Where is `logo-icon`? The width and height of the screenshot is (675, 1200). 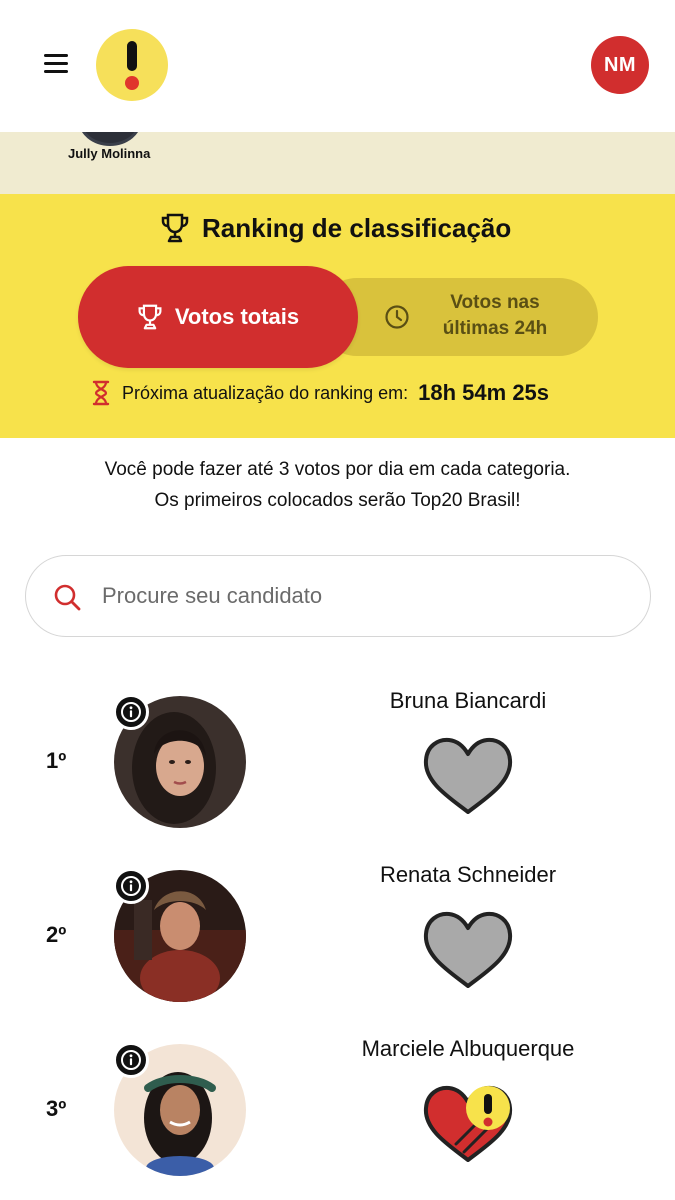
logo-icon is located at coordinates (132, 65).